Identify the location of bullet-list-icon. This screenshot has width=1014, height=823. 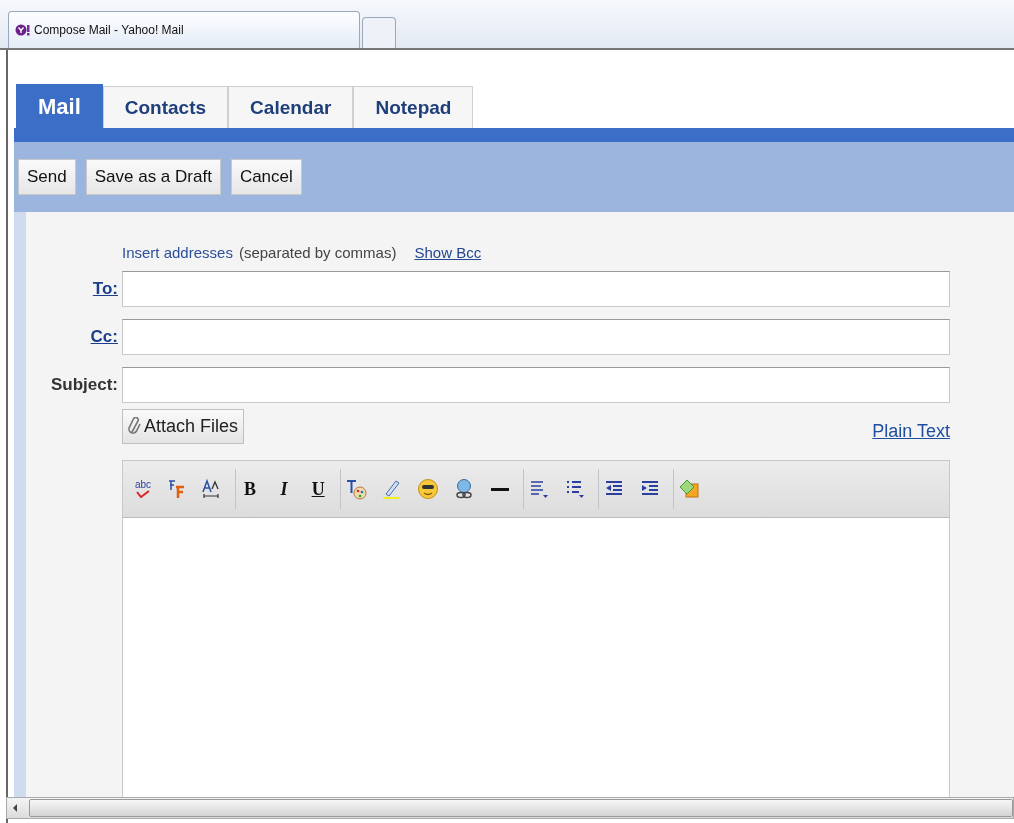
(575, 489).